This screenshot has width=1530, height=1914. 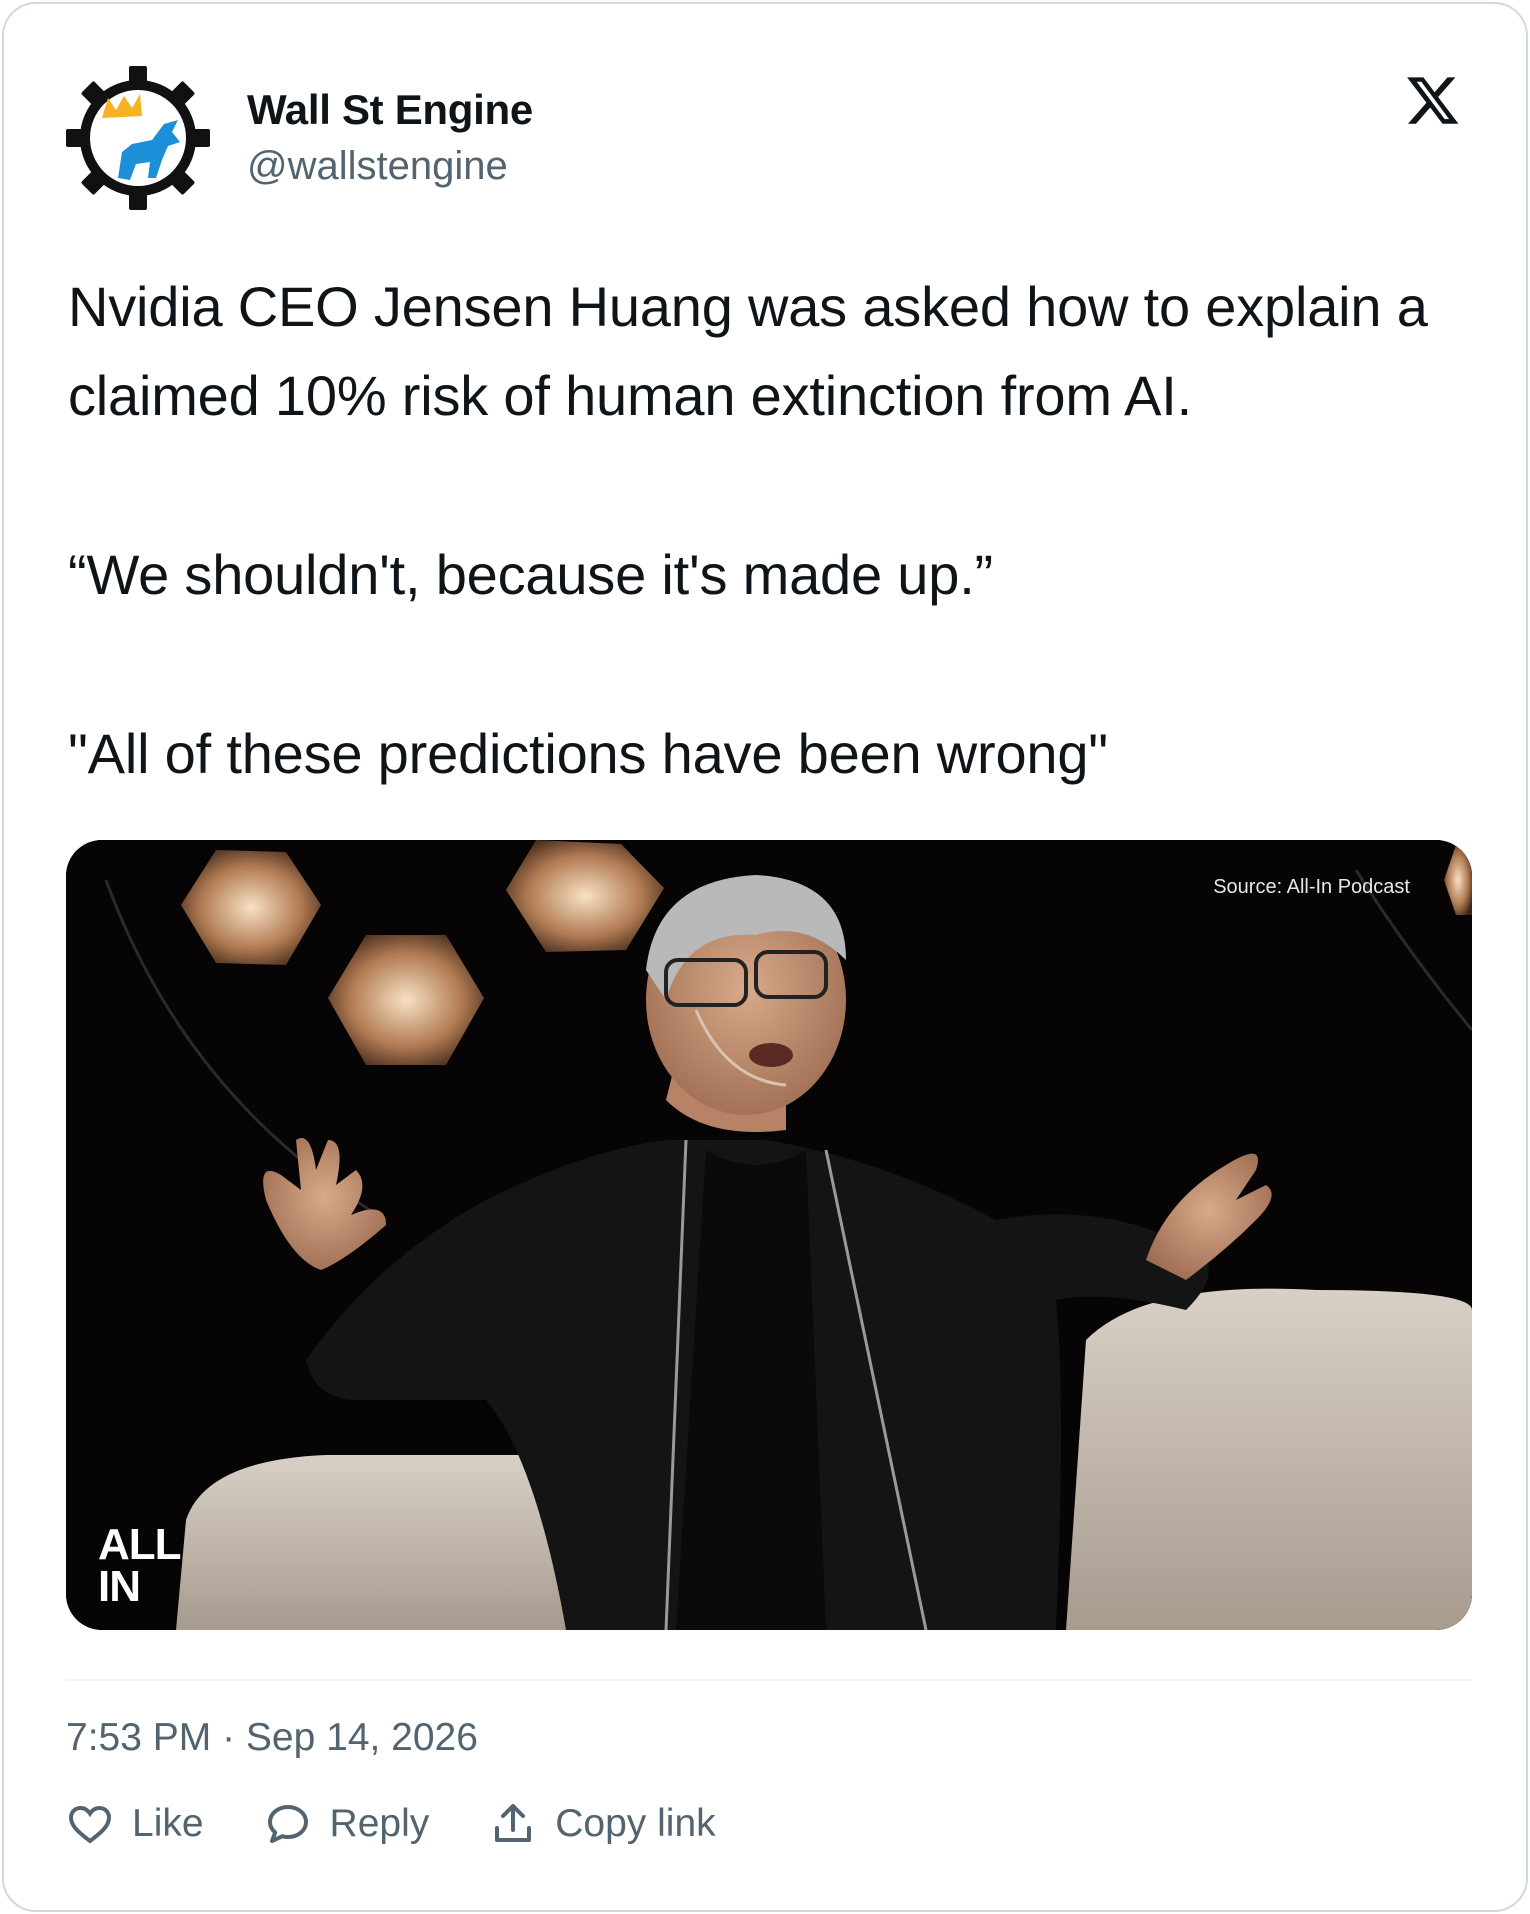 What do you see at coordinates (90, 1824) in the screenshot?
I see `heart-icon` at bounding box center [90, 1824].